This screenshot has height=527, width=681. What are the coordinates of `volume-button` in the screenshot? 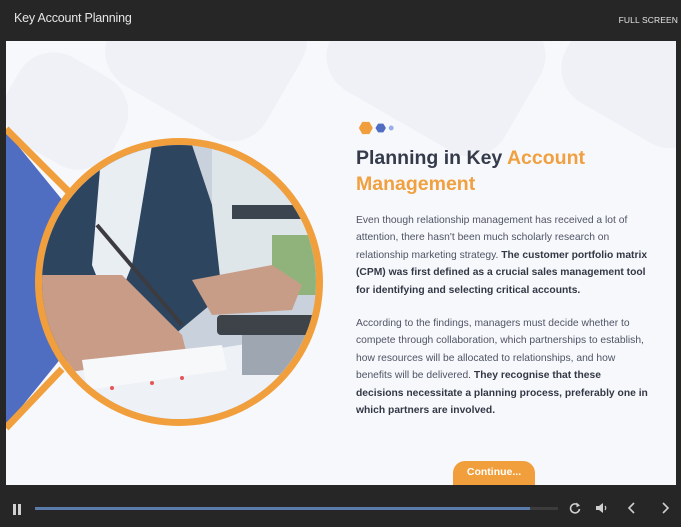 It's located at (602, 508).